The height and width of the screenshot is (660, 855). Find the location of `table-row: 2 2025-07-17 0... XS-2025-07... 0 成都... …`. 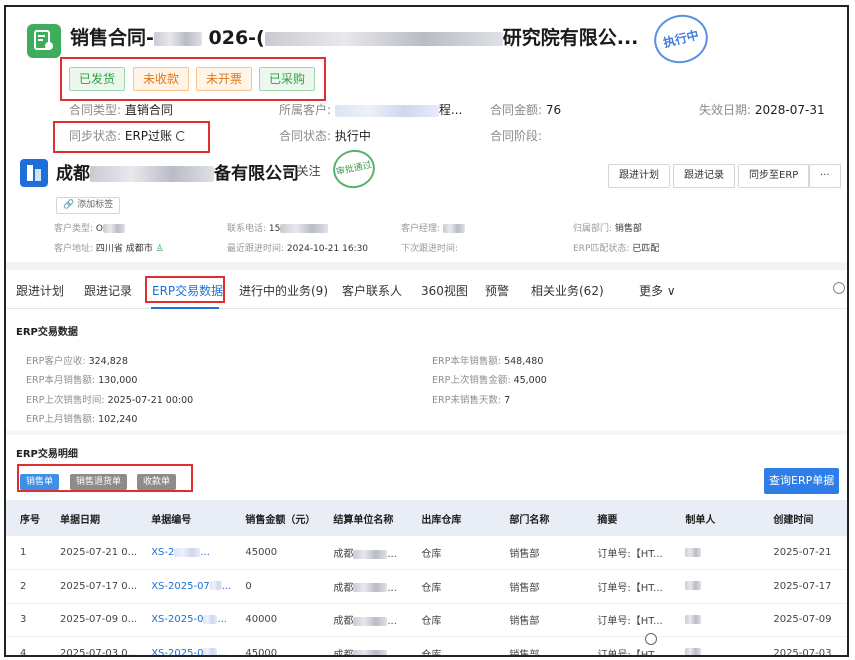

table-row: 2 2025-07-17 0... XS-2025-07... 0 成都... … is located at coordinates (426, 586).